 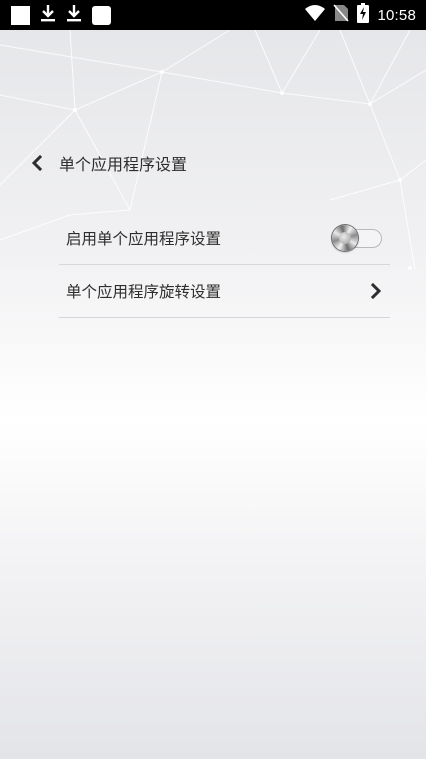 I want to click on chevron-left-icon, so click(x=38, y=163).